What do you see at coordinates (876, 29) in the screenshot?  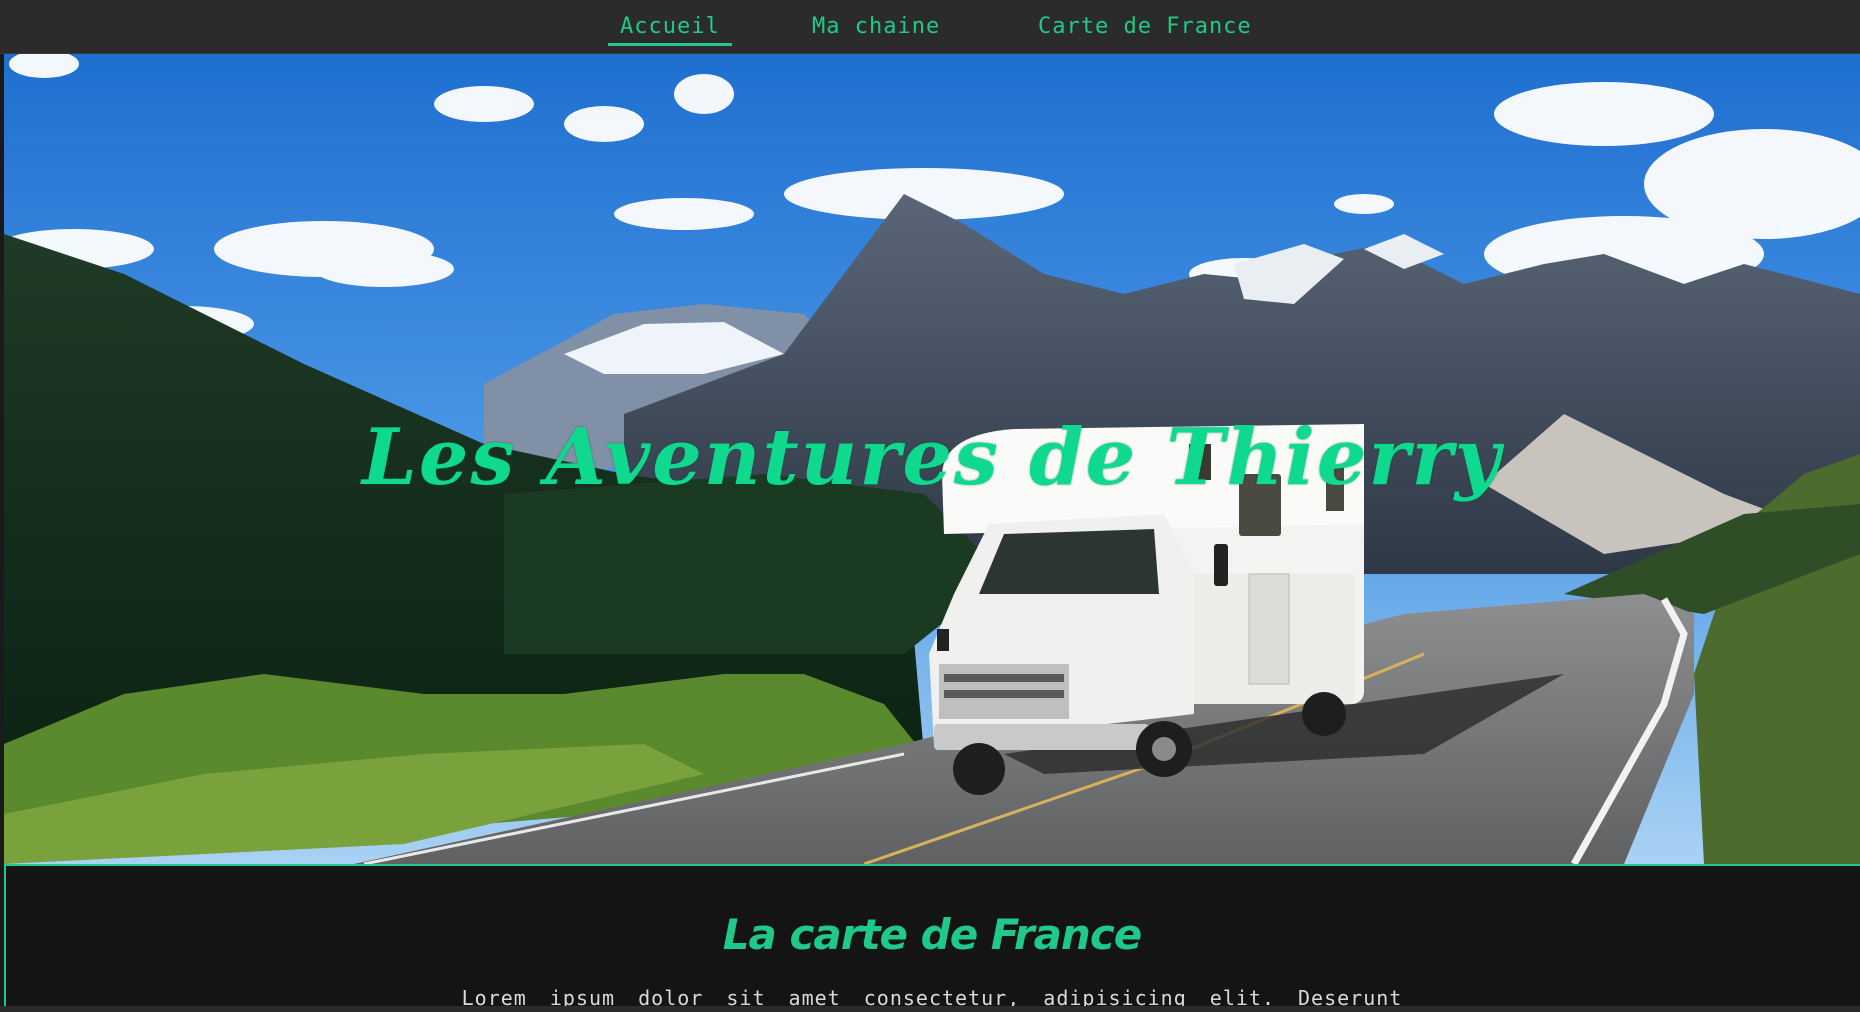 I see `nav-link-ma-chaine: Ma chaine` at bounding box center [876, 29].